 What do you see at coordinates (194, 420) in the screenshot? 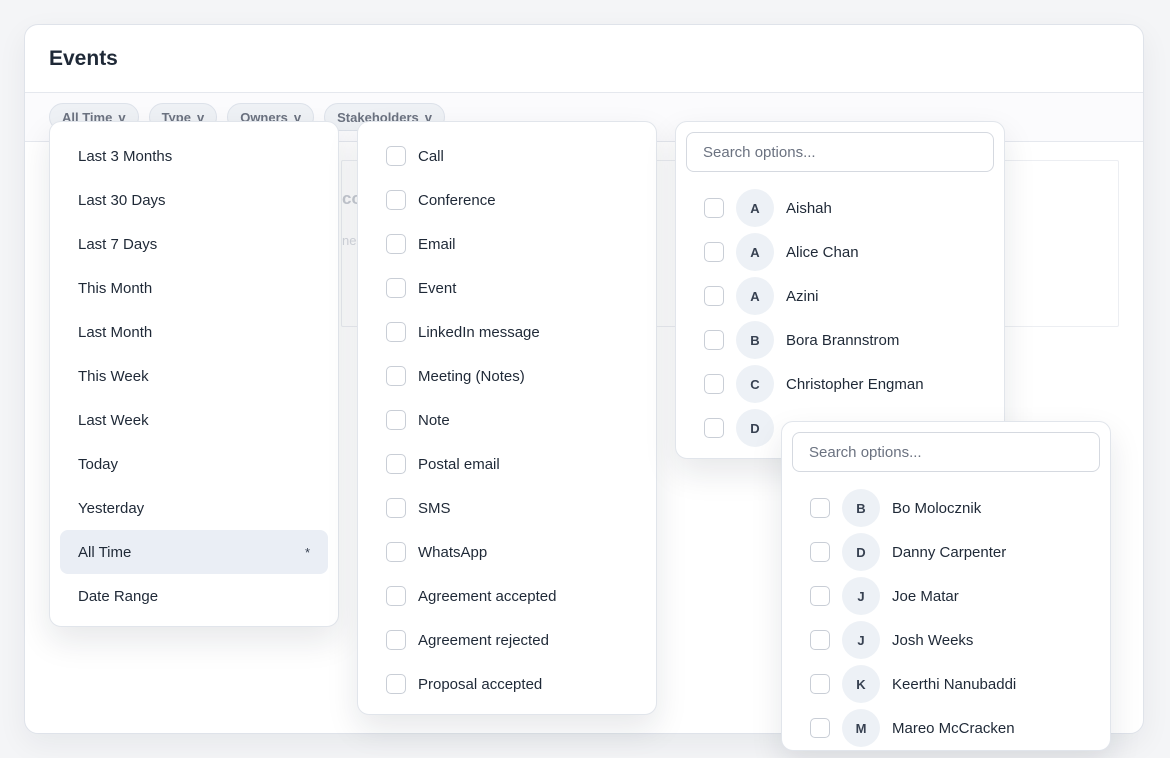
I see `time-option-last-week: Last Week` at bounding box center [194, 420].